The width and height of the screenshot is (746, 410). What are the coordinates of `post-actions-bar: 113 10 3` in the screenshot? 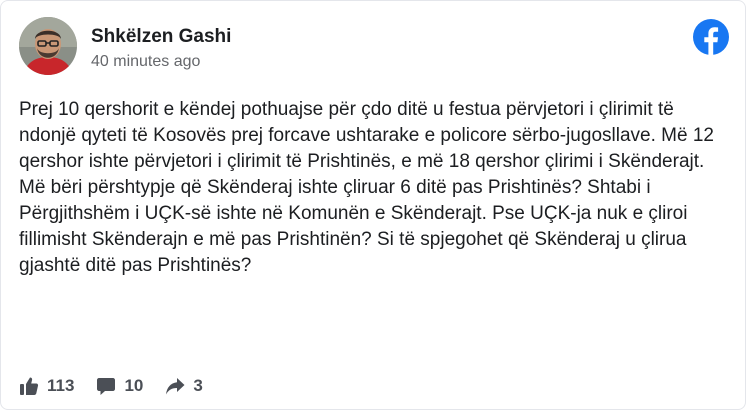 It's located at (122, 386).